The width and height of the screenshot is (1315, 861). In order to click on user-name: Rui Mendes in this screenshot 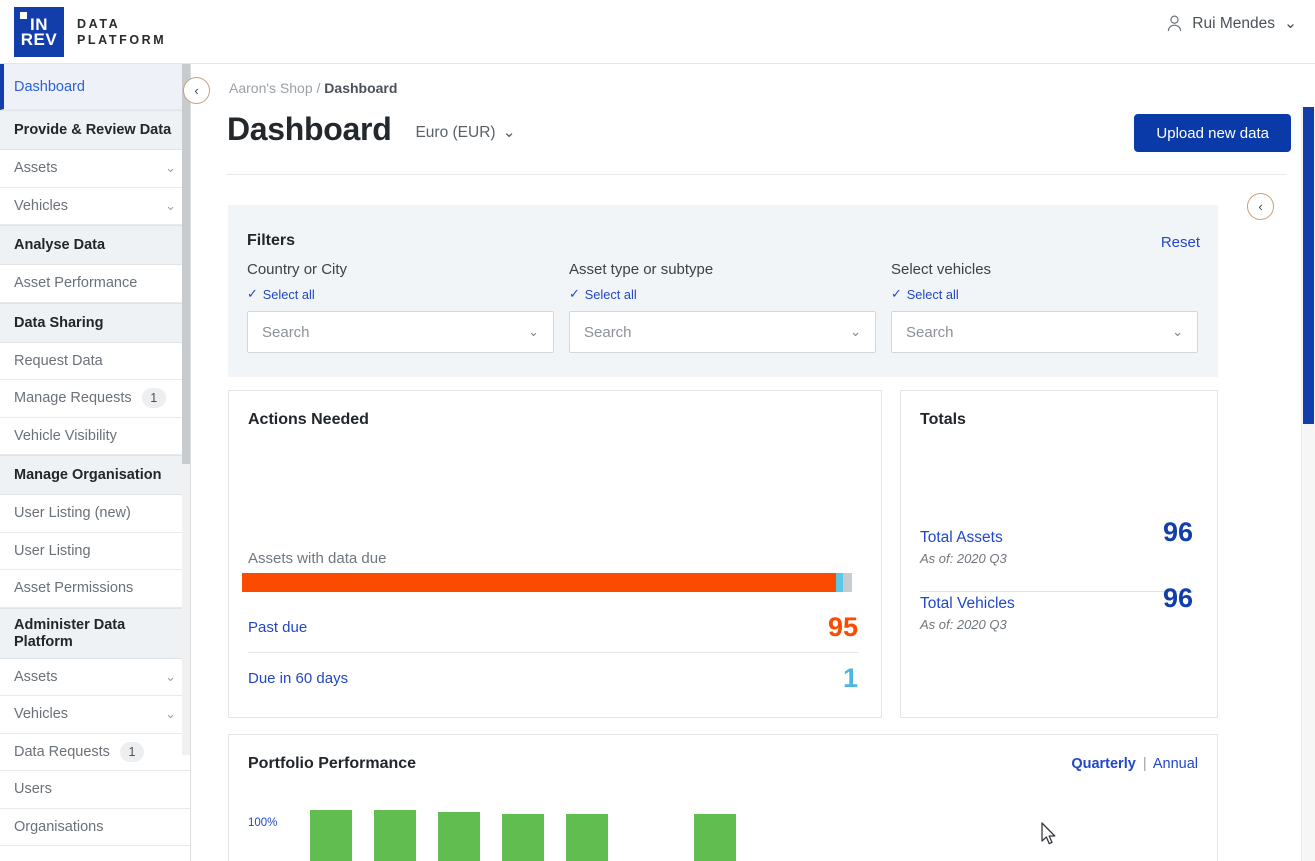, I will do `click(1233, 23)`.